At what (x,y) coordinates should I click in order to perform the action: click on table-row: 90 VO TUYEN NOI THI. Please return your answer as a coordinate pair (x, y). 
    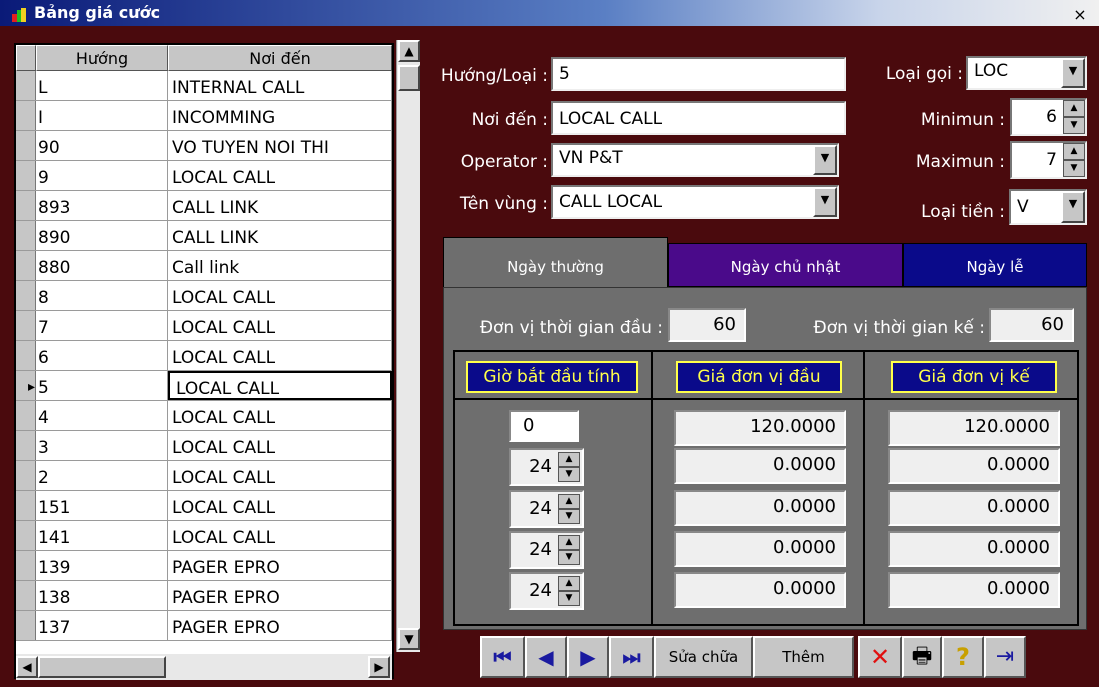
    Looking at the image, I should click on (204, 146).